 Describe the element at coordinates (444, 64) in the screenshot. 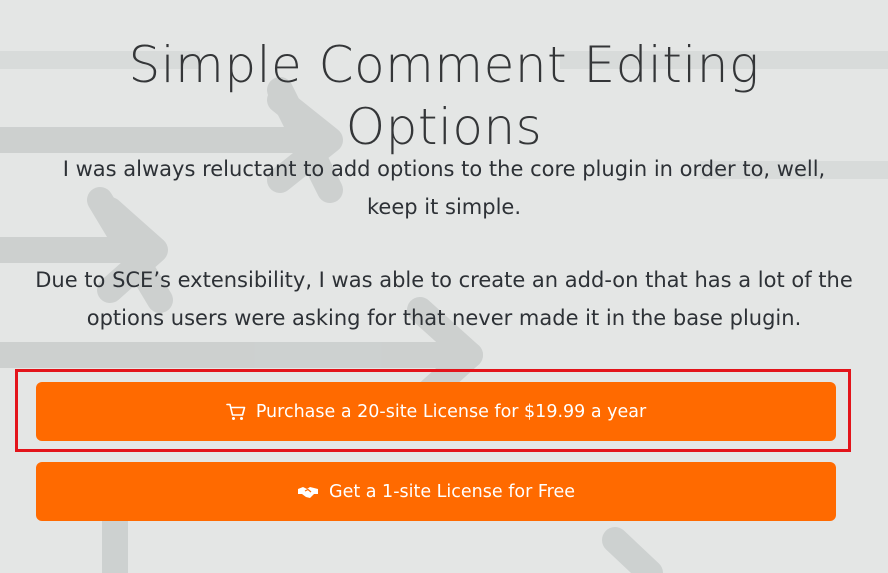

I see `page-title-line-1: Simple Comment Editing` at that location.